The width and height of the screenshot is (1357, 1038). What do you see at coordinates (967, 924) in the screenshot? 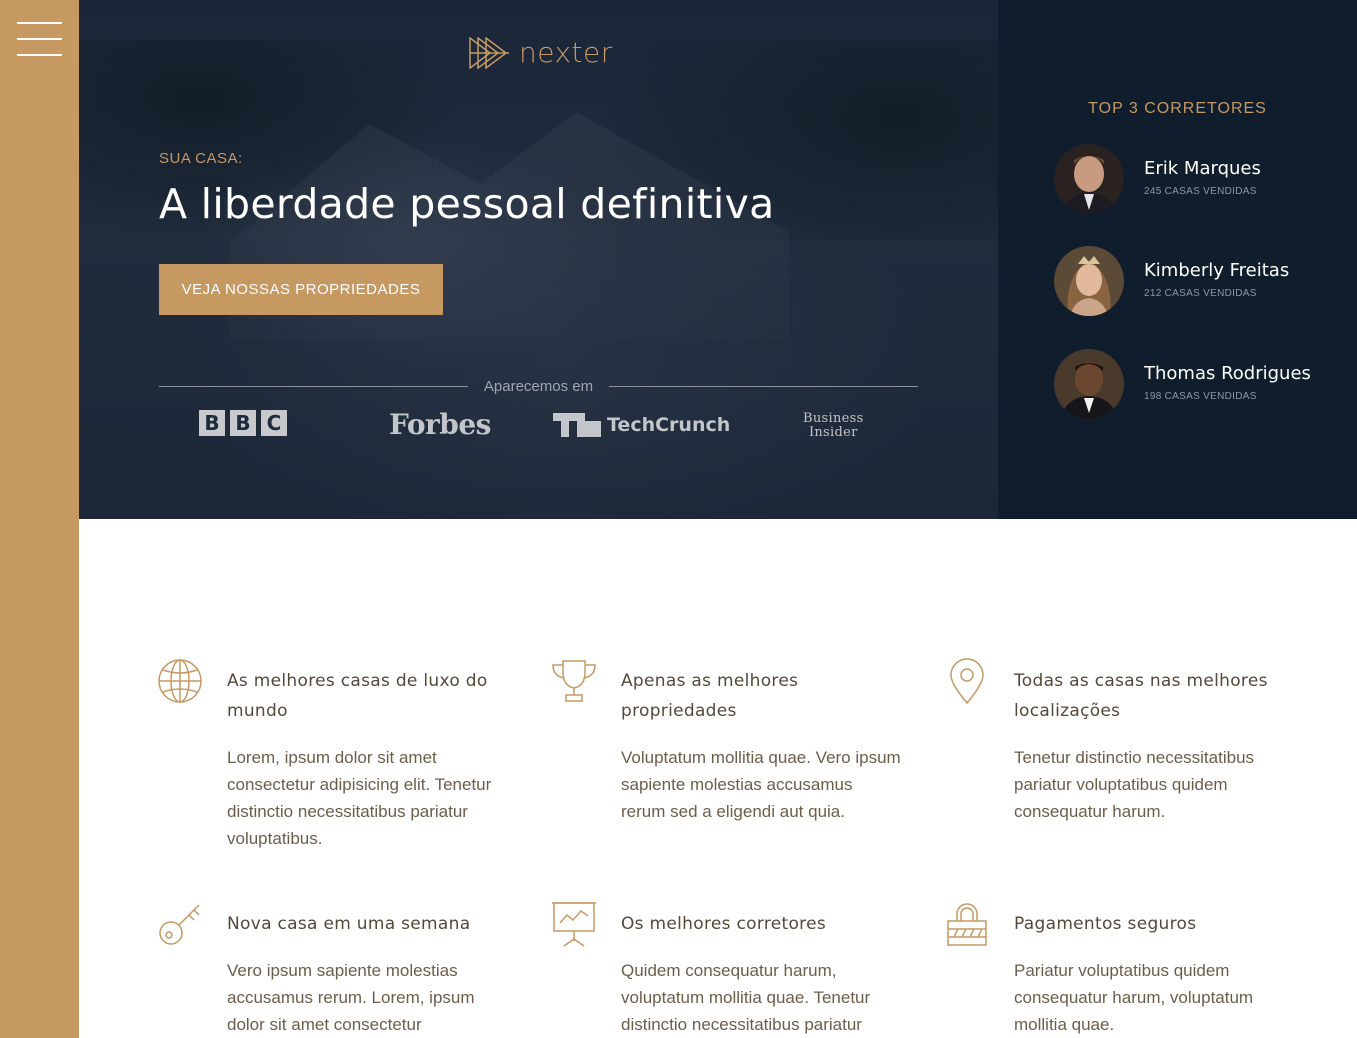
I see `lock-icon` at bounding box center [967, 924].